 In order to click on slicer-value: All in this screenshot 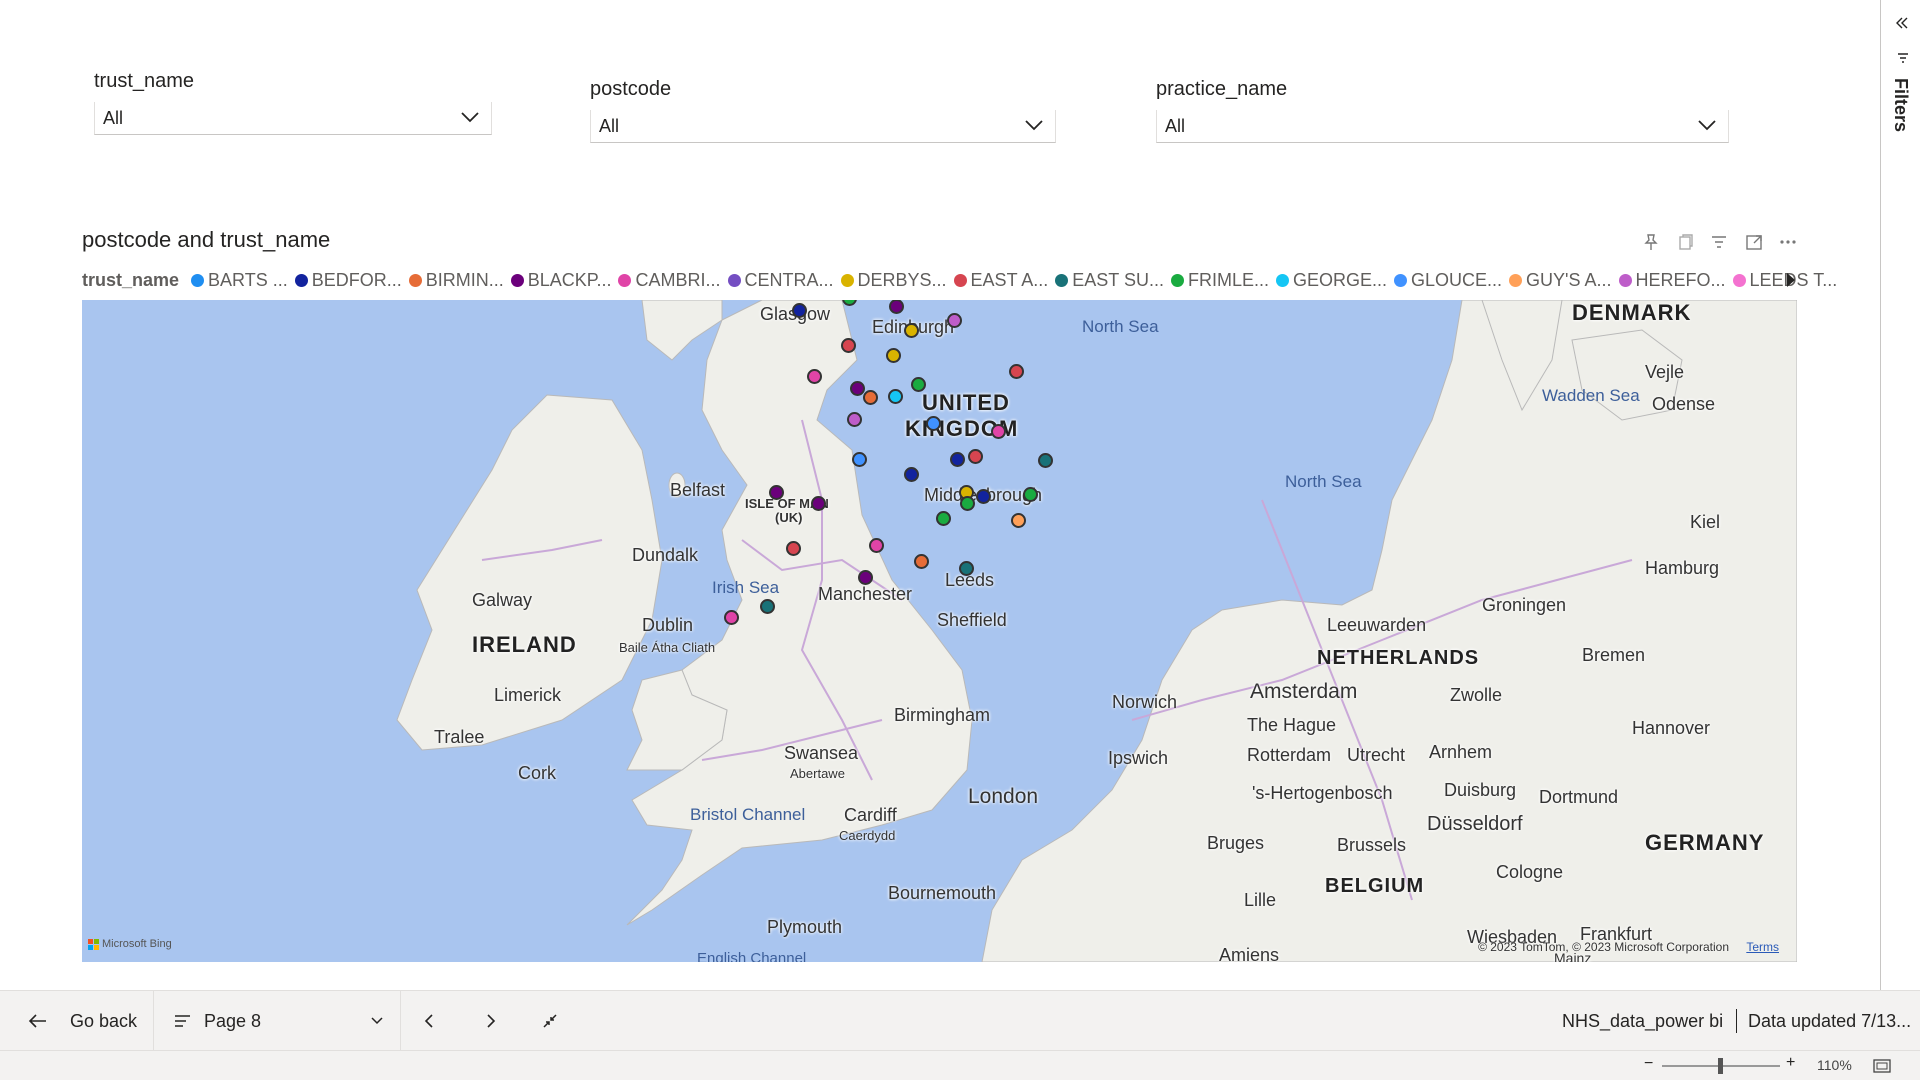, I will do `click(1175, 126)`.